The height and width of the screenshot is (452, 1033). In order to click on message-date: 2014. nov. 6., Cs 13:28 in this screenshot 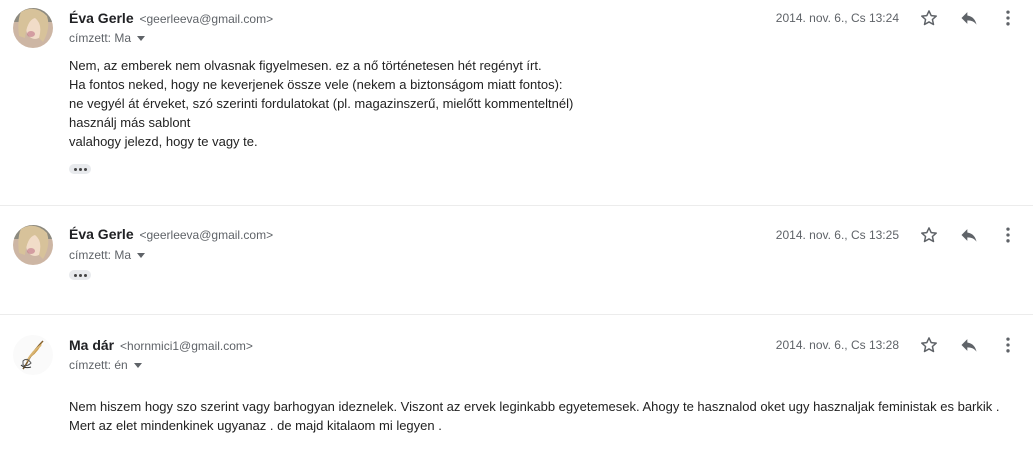, I will do `click(837, 345)`.